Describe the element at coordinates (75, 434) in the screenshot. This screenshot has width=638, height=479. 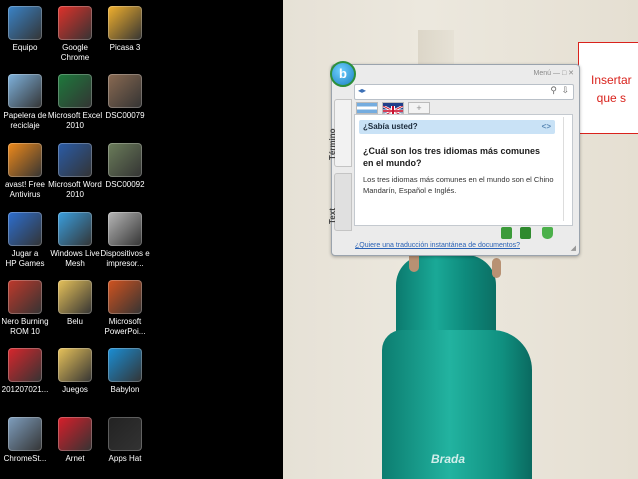
I see `arnet-icon` at that location.